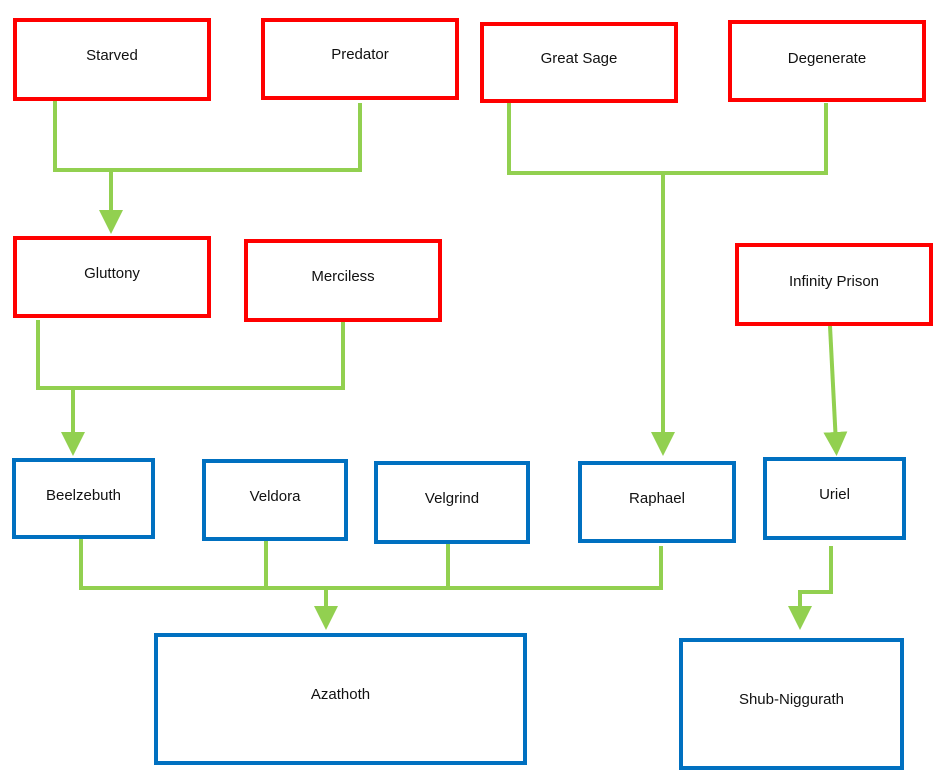 This screenshot has width=947, height=782. I want to click on node-label: Shub-Niggurath, so click(791, 699).